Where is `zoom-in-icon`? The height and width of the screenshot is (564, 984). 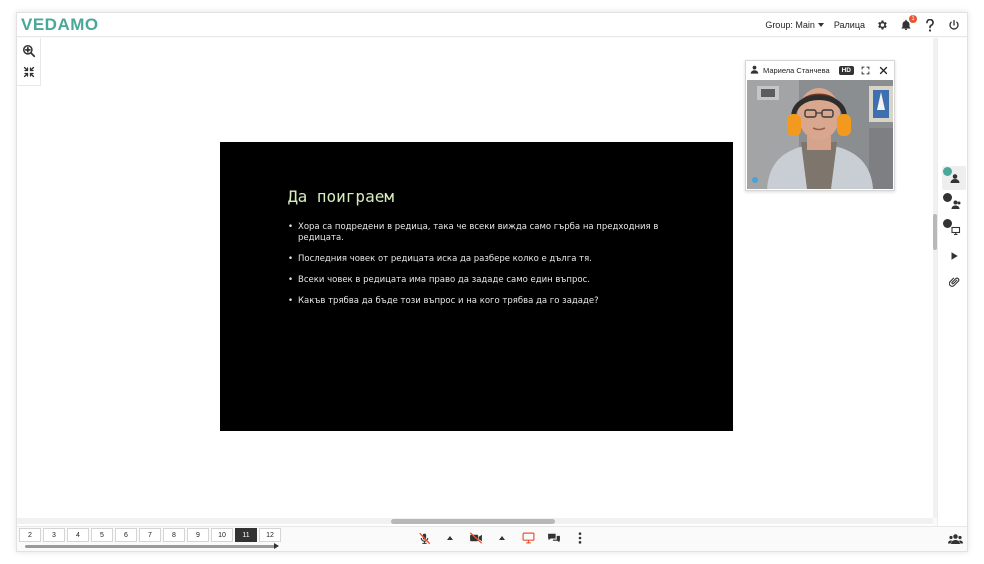
zoom-in-icon is located at coordinates (29, 51).